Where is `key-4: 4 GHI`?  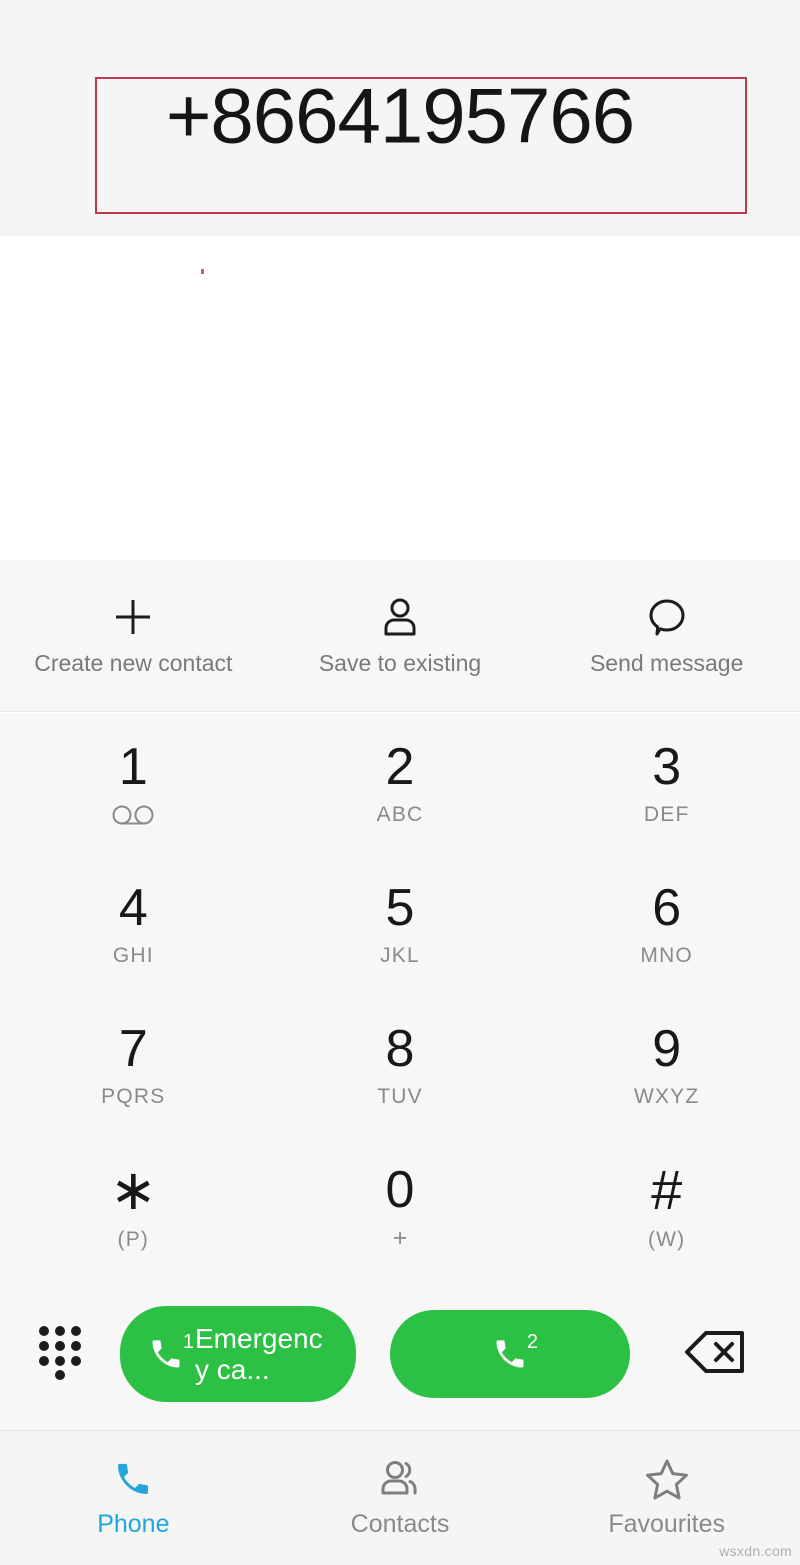 key-4: 4 GHI is located at coordinates (133, 924).